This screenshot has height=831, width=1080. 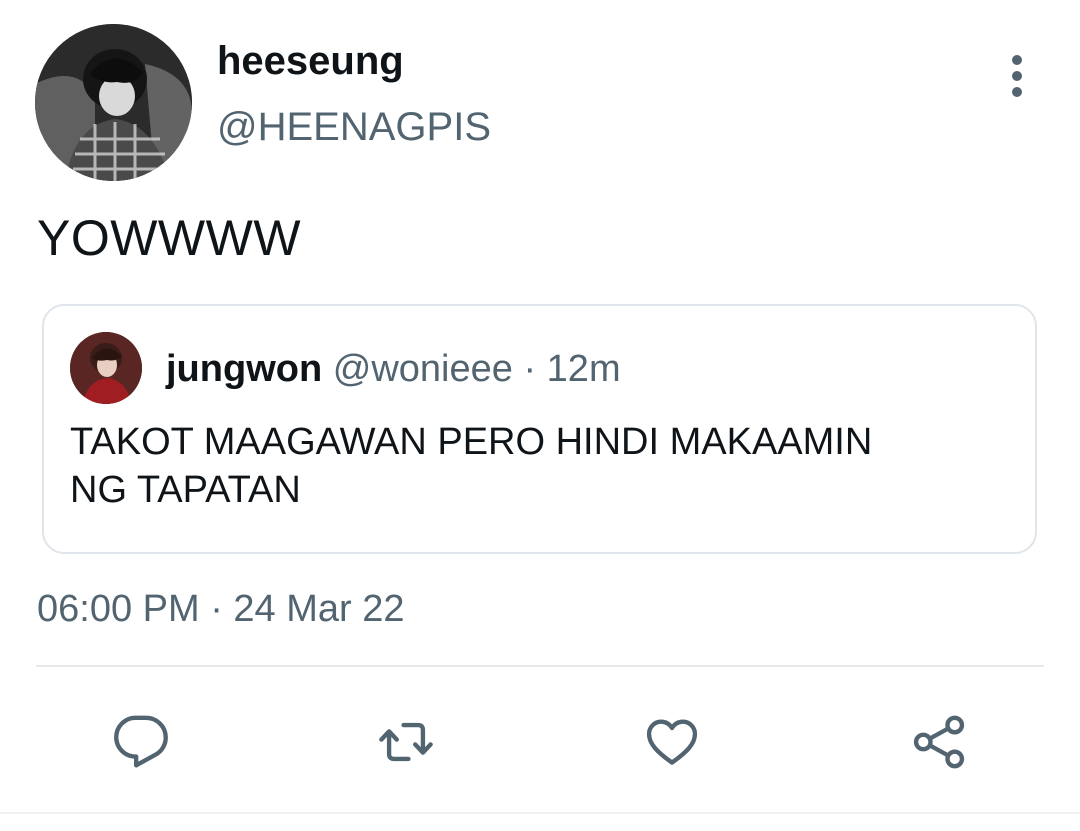 I want to click on heart-icon, so click(x=672, y=742).